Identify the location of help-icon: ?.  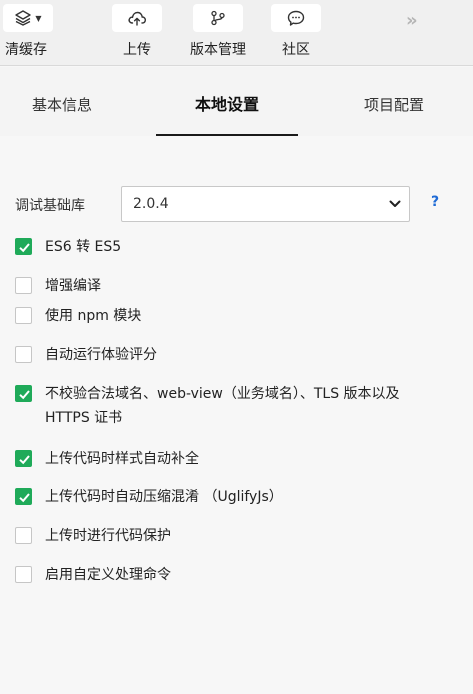
(435, 202).